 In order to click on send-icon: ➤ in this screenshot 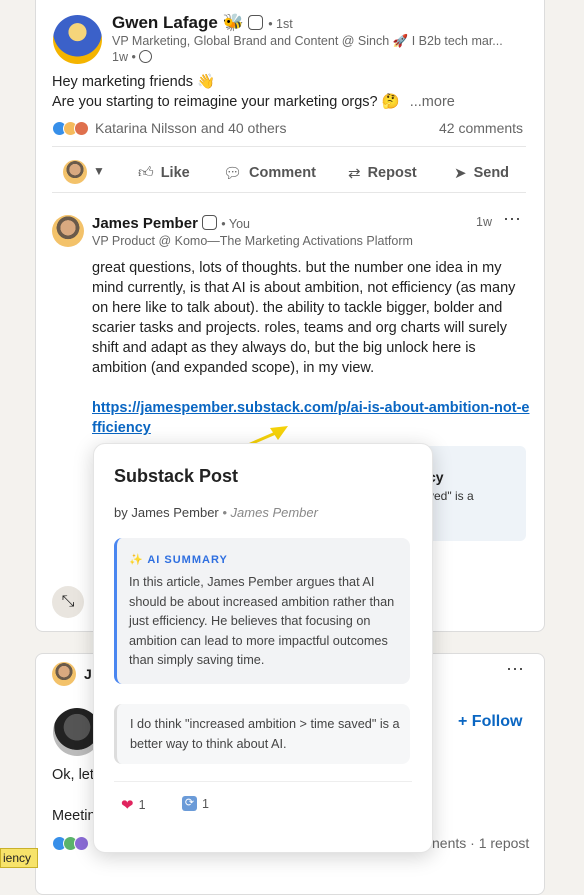, I will do `click(460, 173)`.